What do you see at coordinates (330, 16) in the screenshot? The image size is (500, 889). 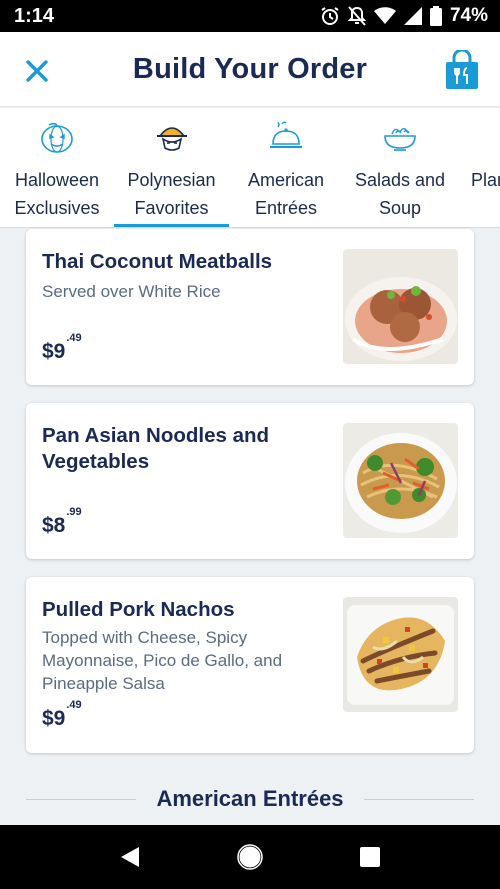 I see `alarm-icon` at bounding box center [330, 16].